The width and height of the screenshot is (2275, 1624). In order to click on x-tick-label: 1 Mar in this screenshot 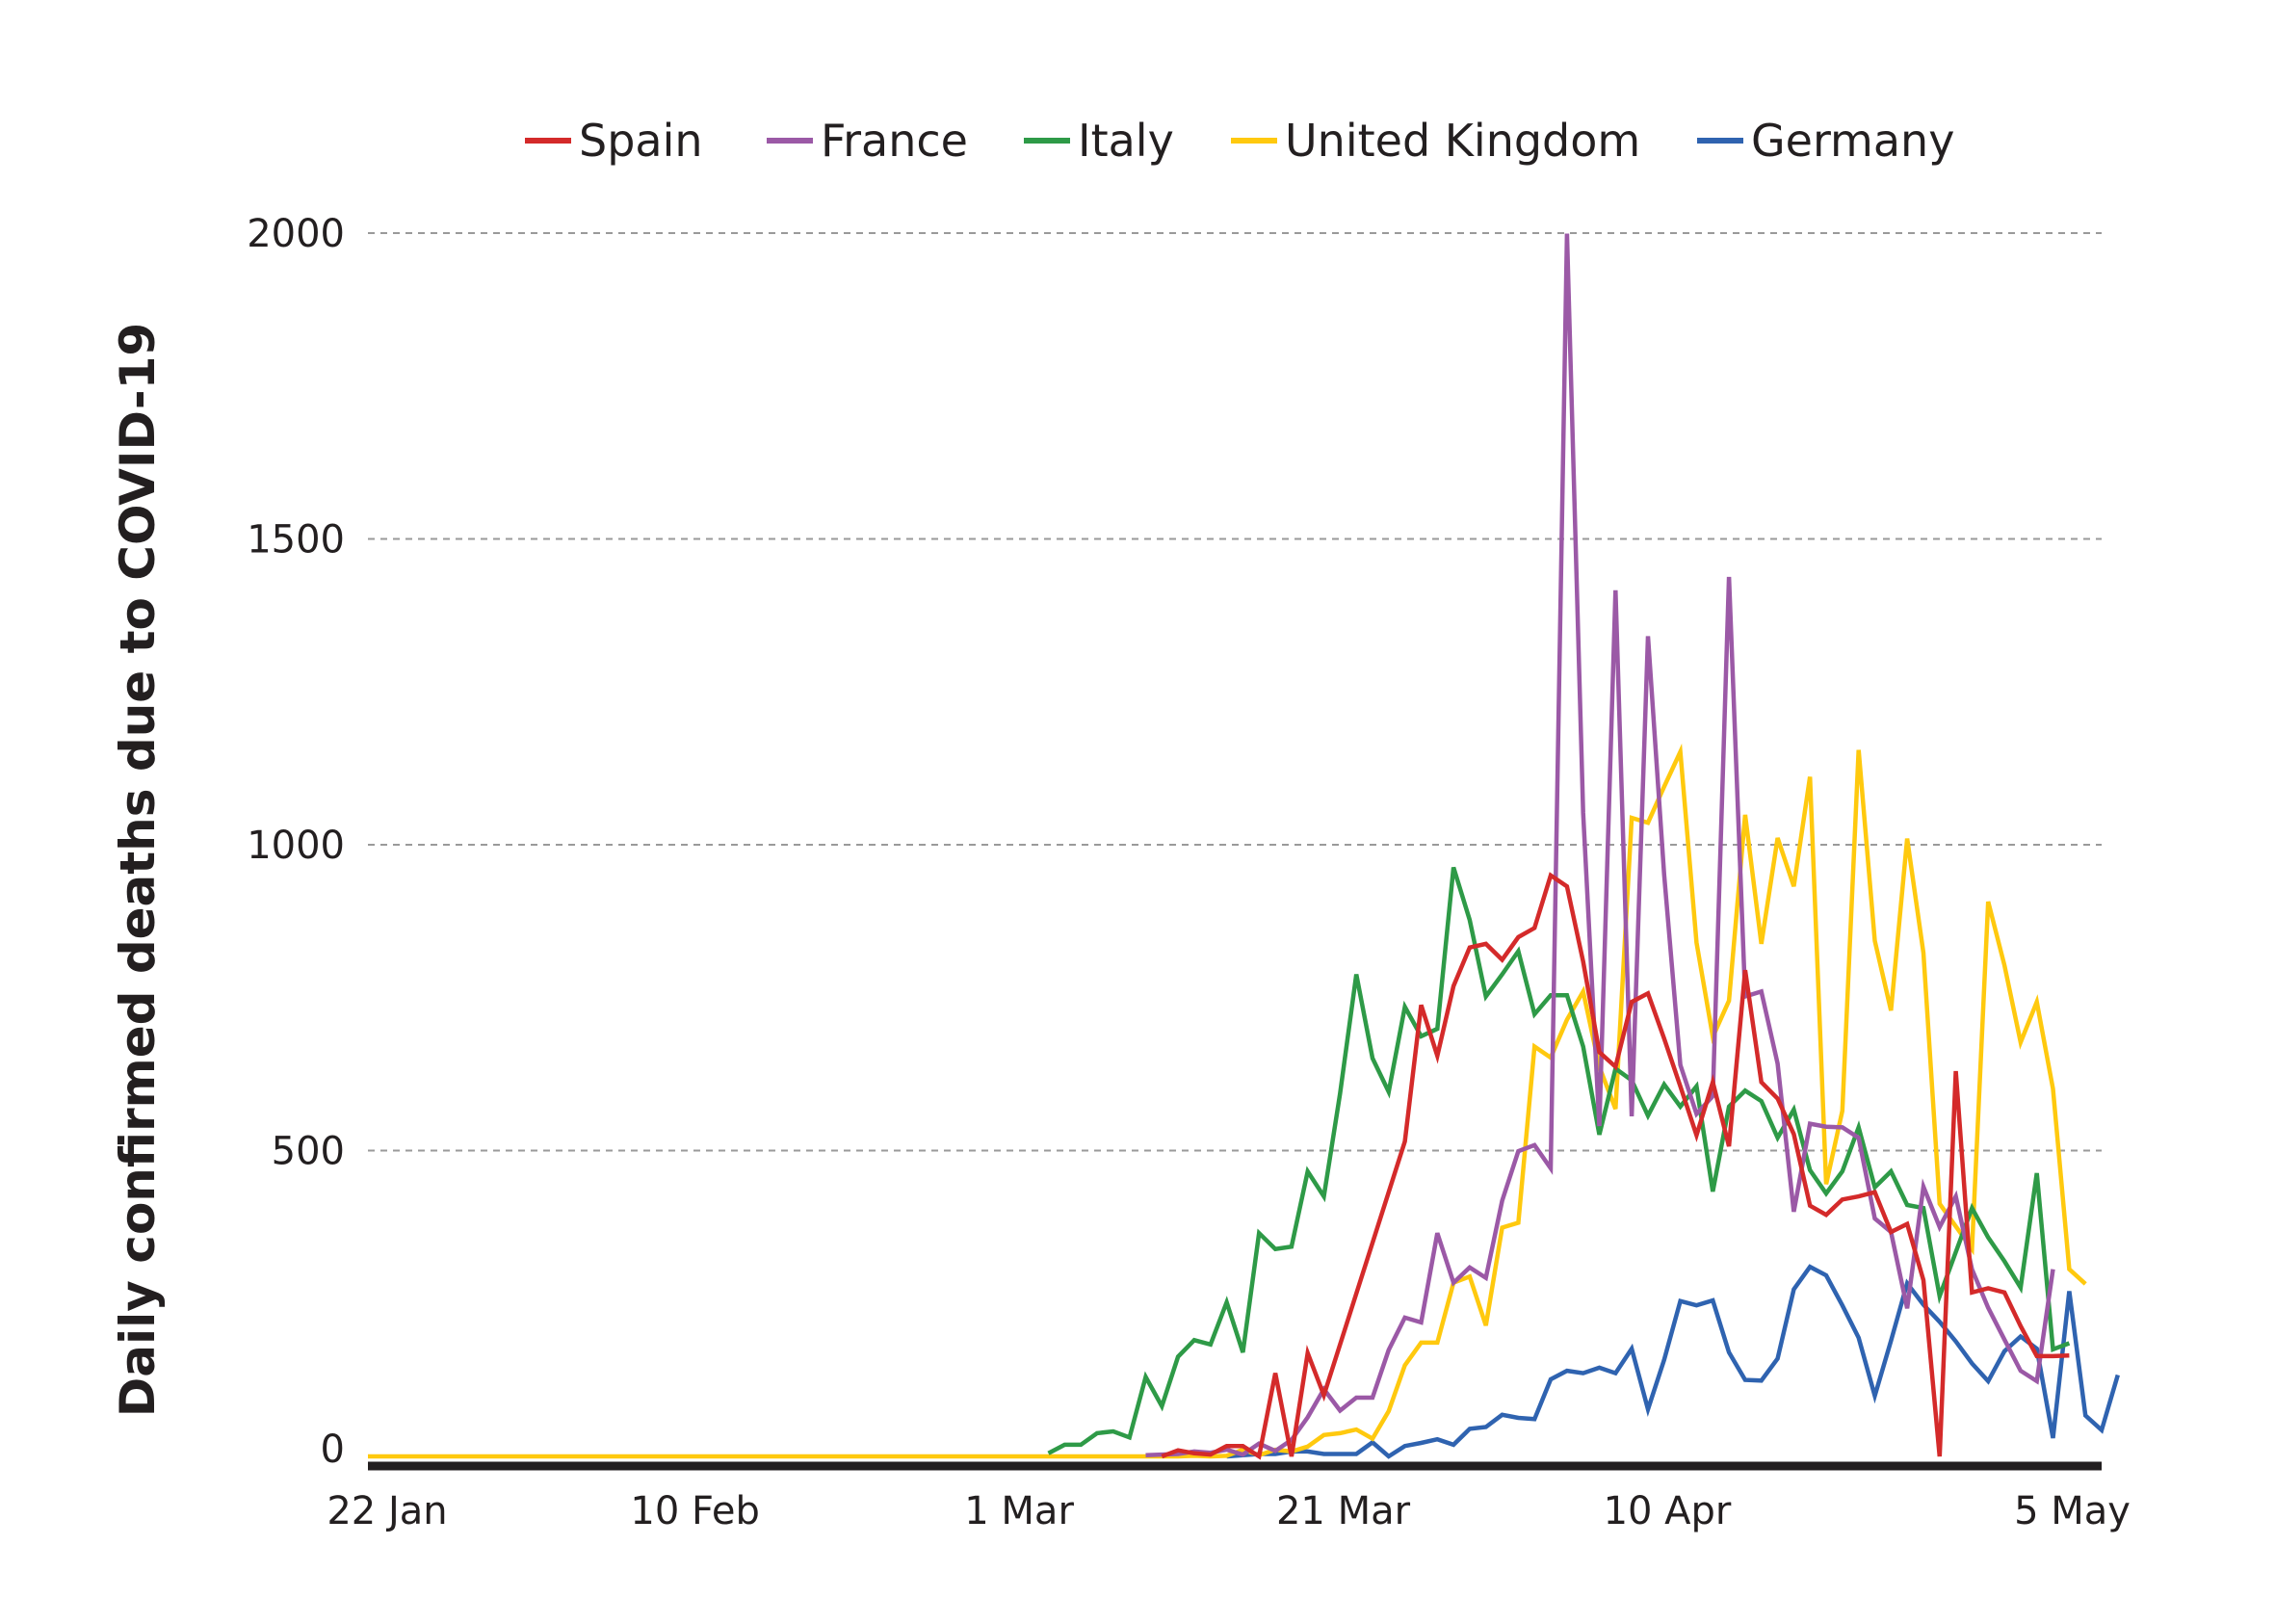, I will do `click(1019, 1511)`.